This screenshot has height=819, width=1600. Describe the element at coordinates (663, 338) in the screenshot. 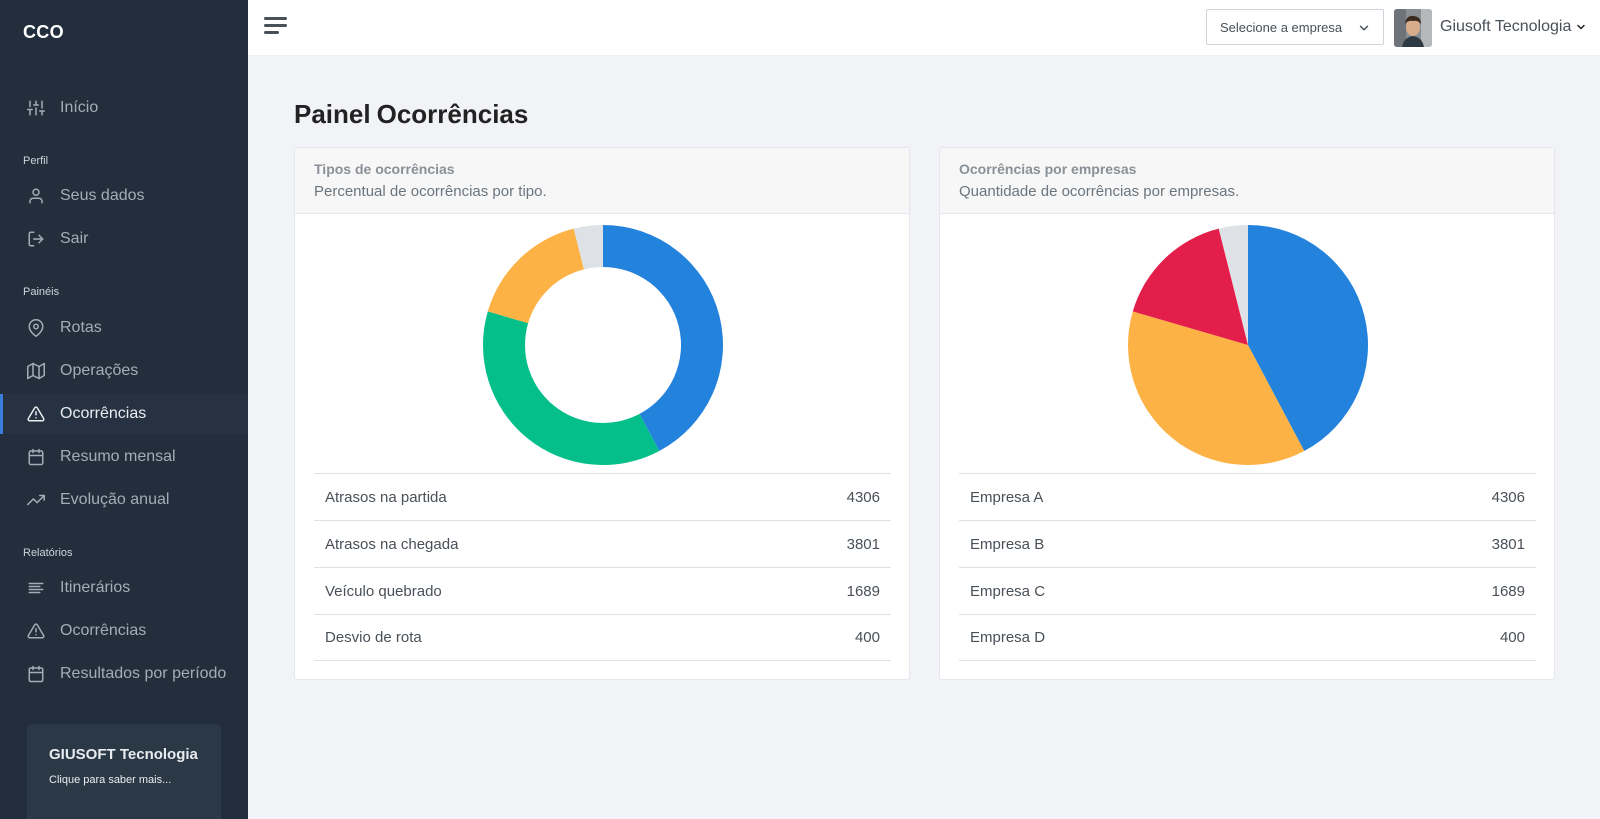

I see `pie-slice-atrasos-na-partida` at that location.